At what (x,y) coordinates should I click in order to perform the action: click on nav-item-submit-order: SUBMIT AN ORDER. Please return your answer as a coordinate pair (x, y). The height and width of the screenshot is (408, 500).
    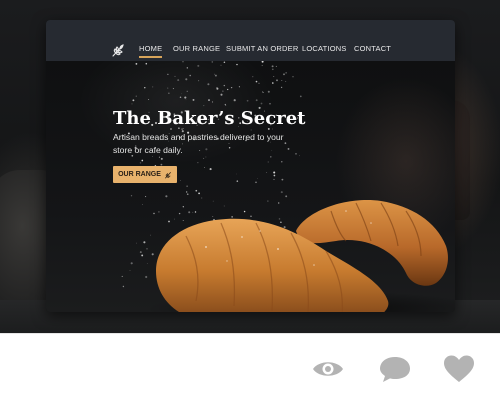
    Looking at the image, I should click on (262, 48).